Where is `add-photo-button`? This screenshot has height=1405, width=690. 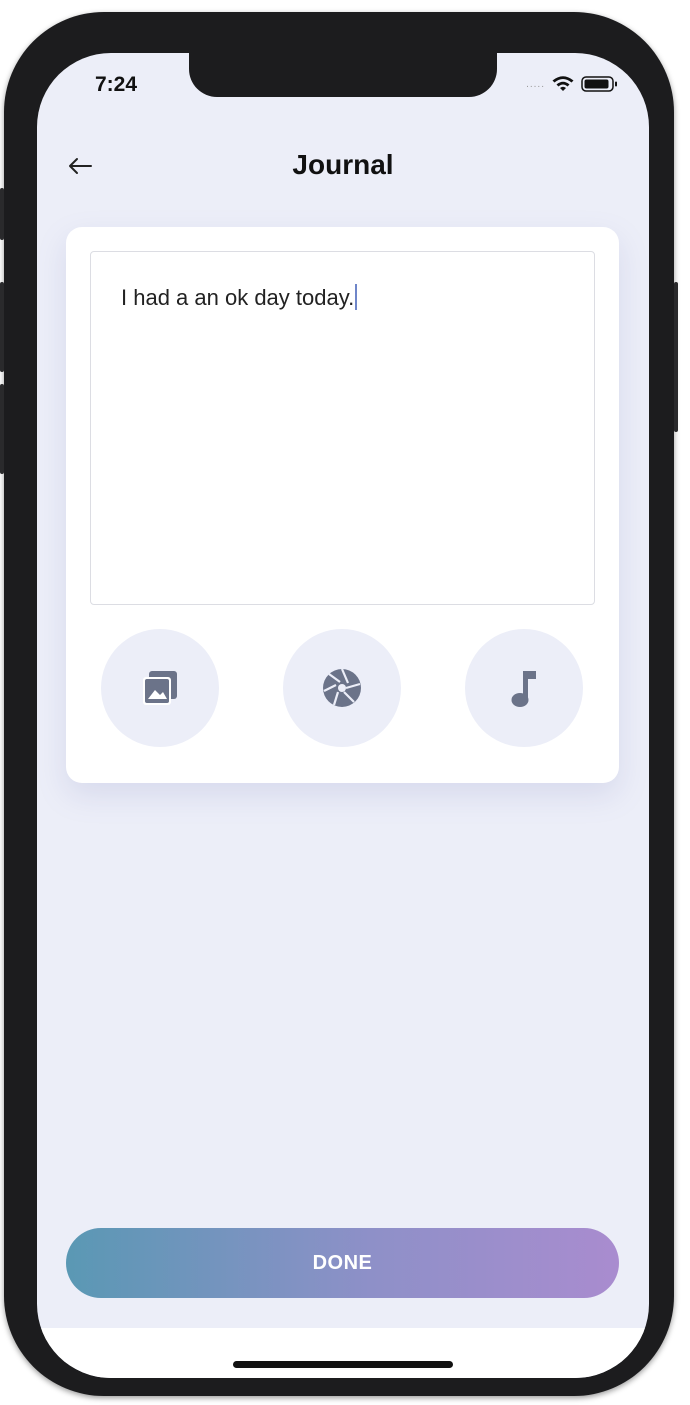
add-photo-button is located at coordinates (160, 688).